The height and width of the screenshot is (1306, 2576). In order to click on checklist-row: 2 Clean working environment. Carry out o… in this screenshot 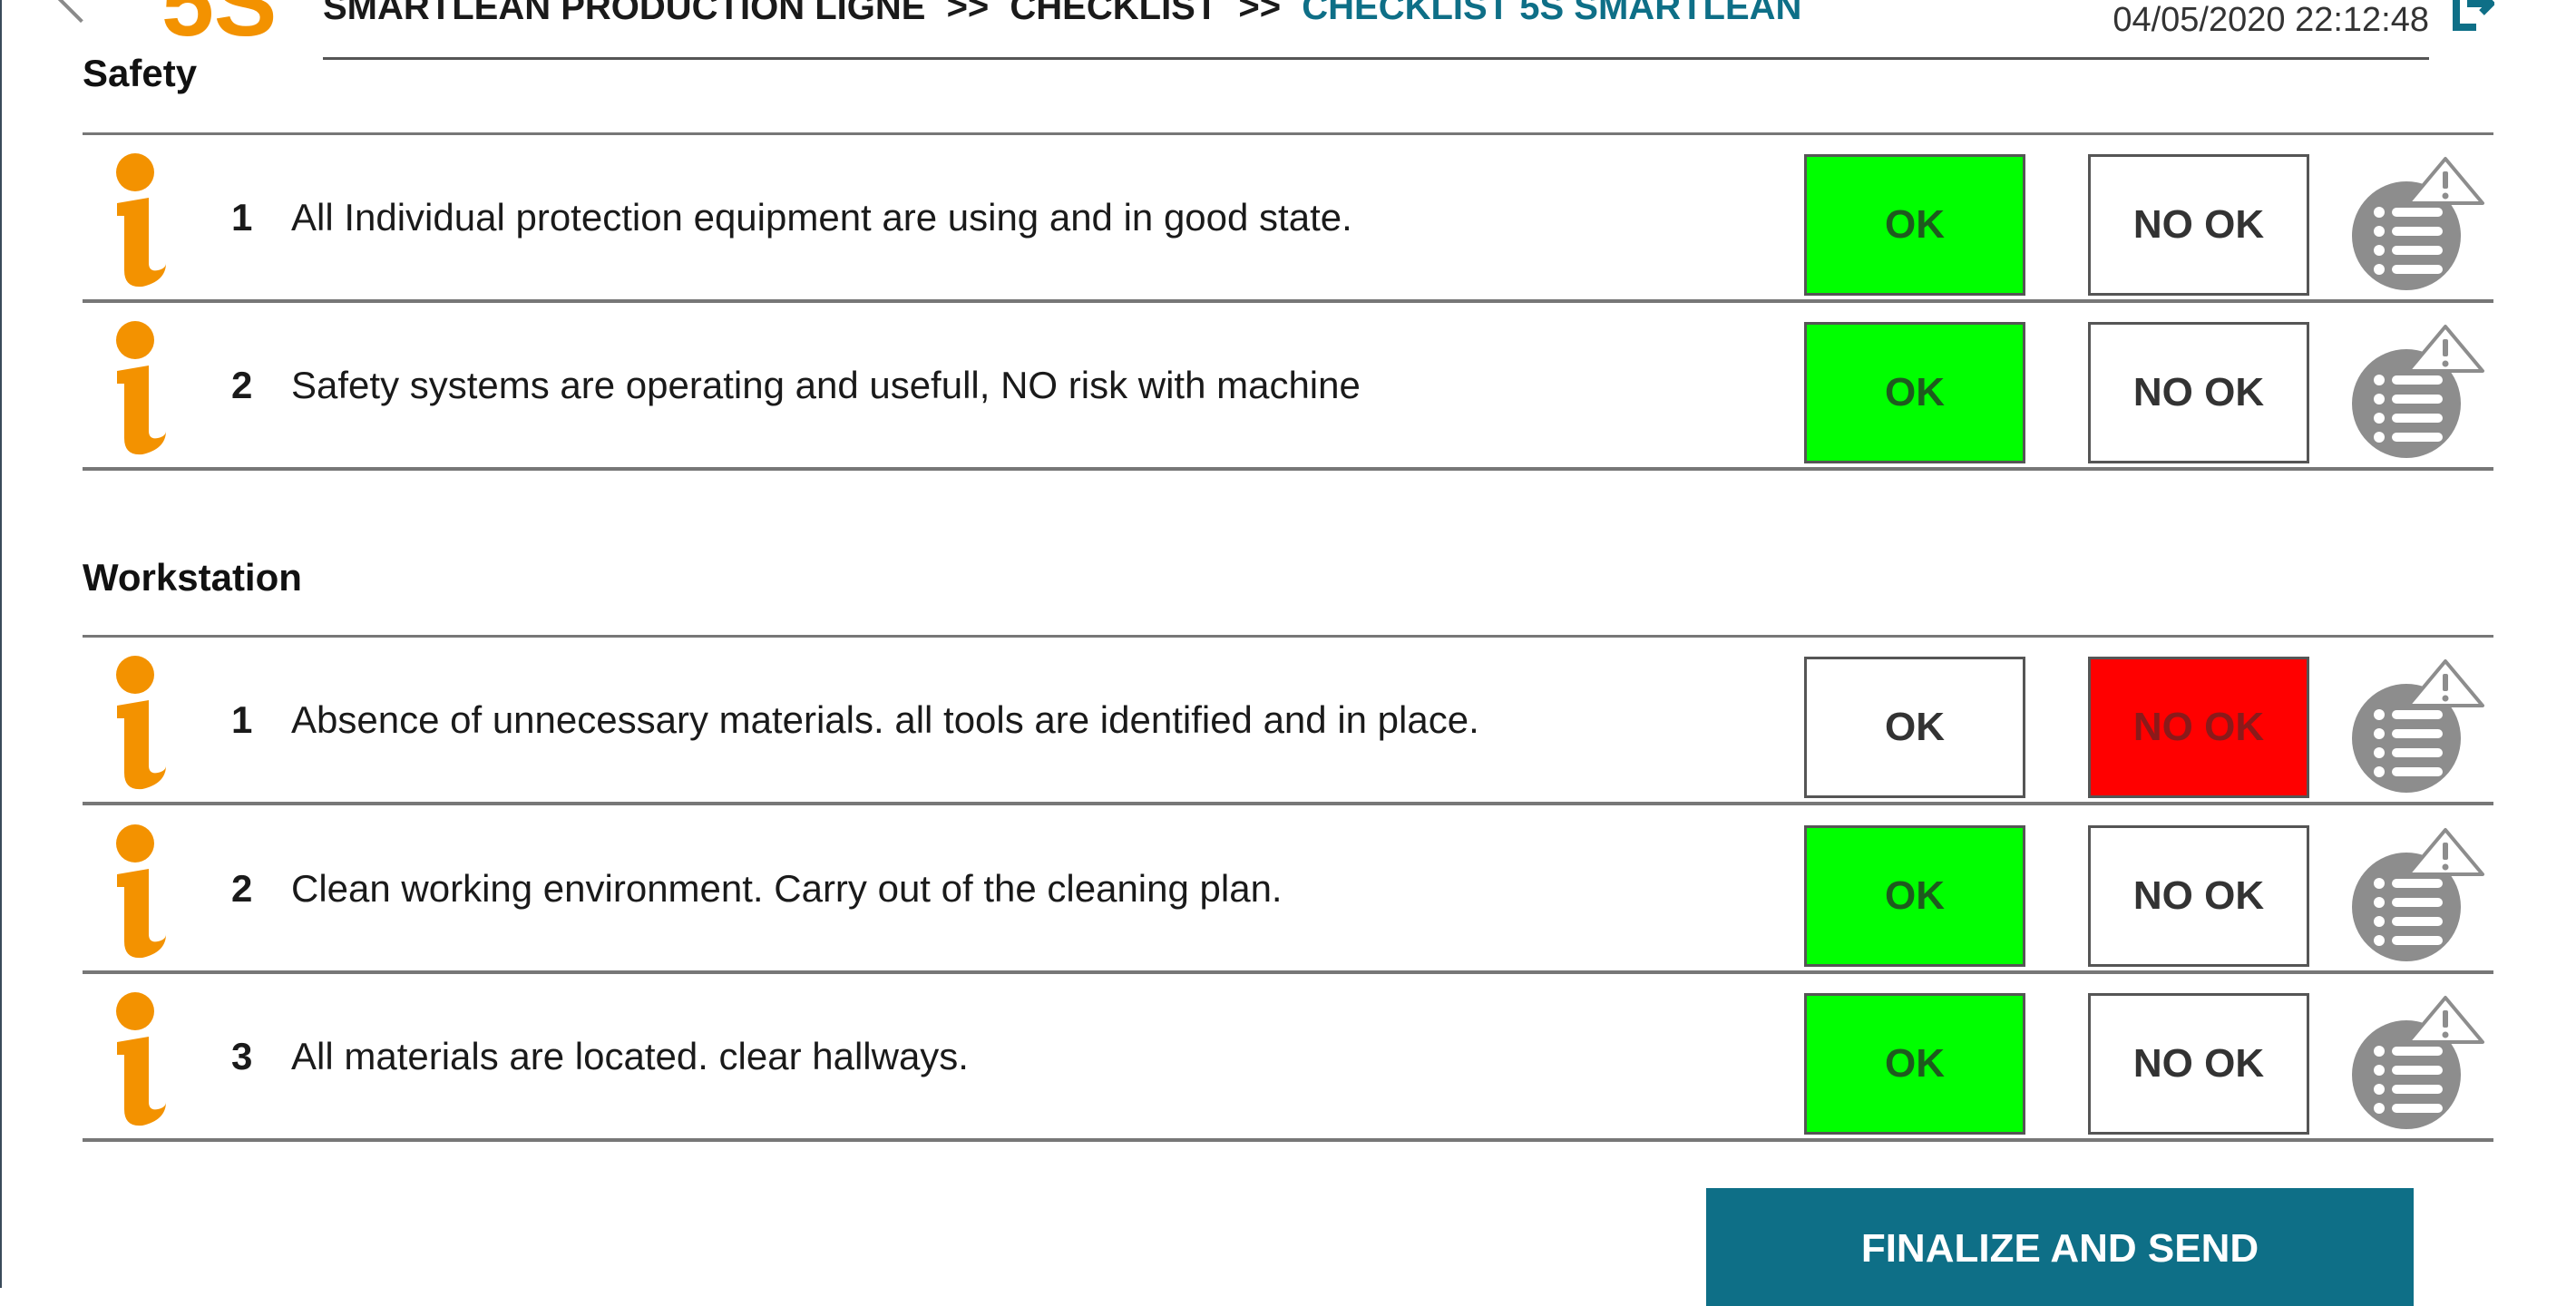, I will do `click(1288, 890)`.